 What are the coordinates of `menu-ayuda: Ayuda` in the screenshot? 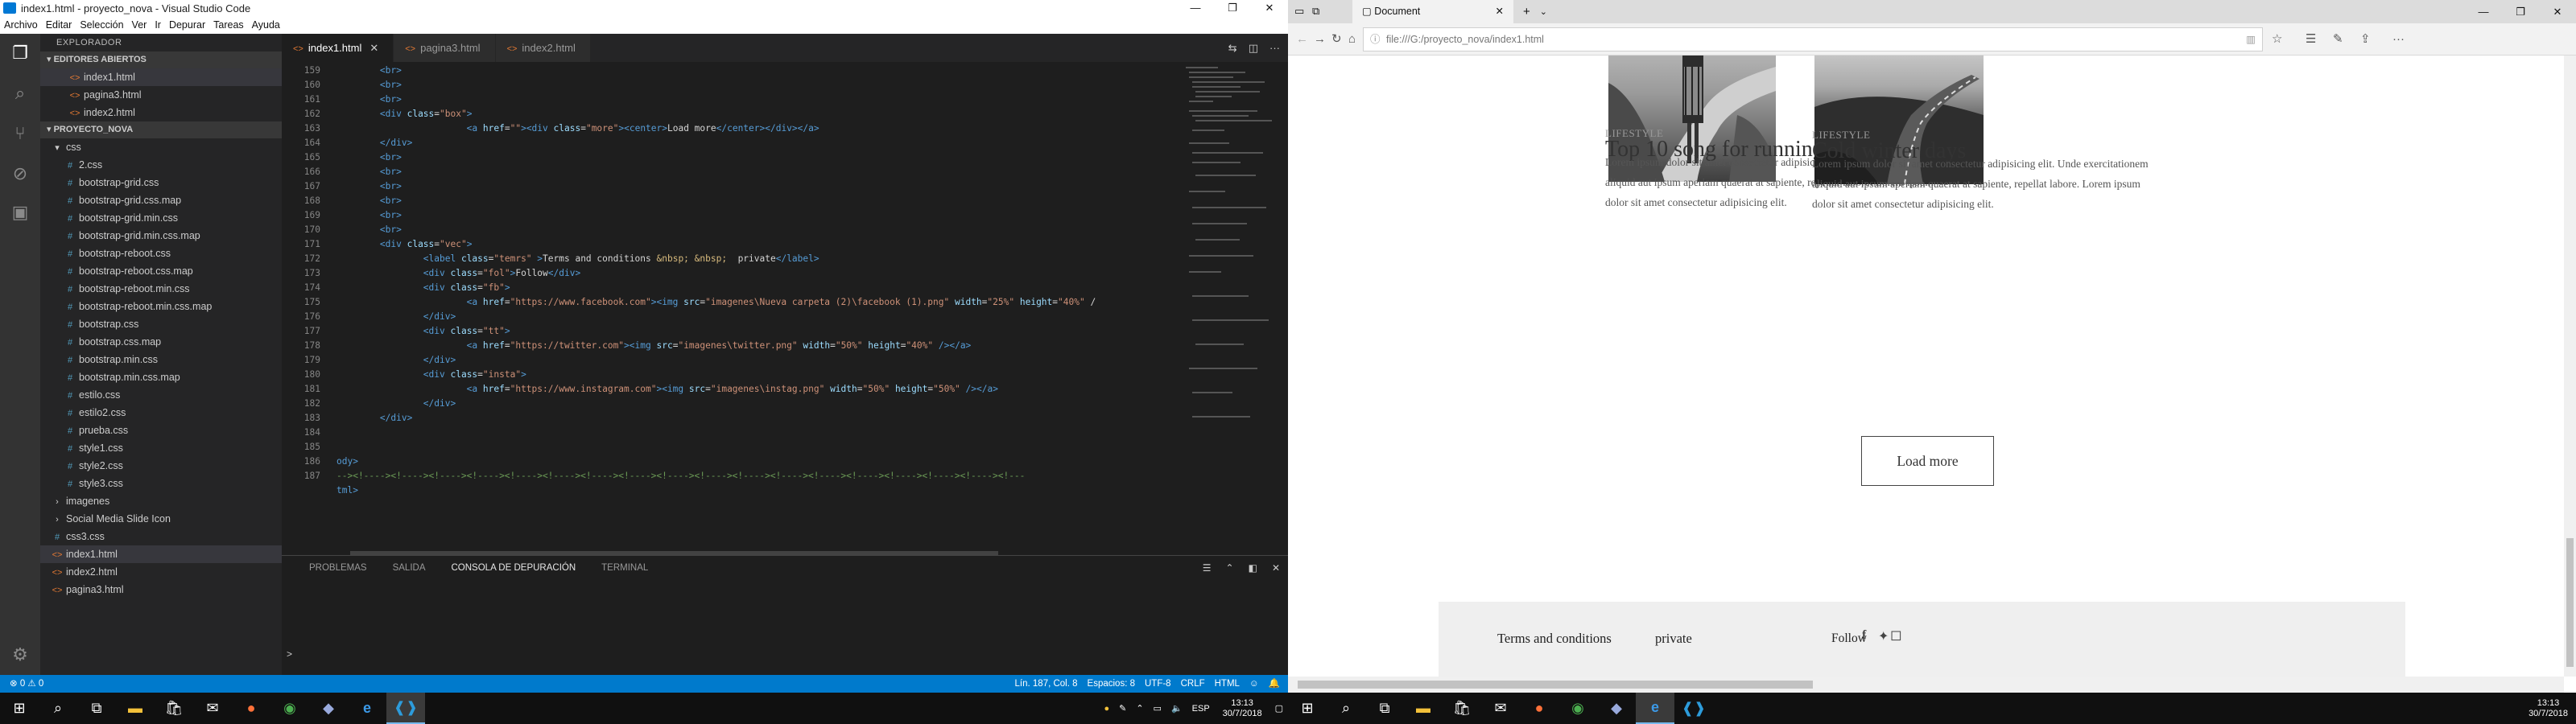 It's located at (266, 25).